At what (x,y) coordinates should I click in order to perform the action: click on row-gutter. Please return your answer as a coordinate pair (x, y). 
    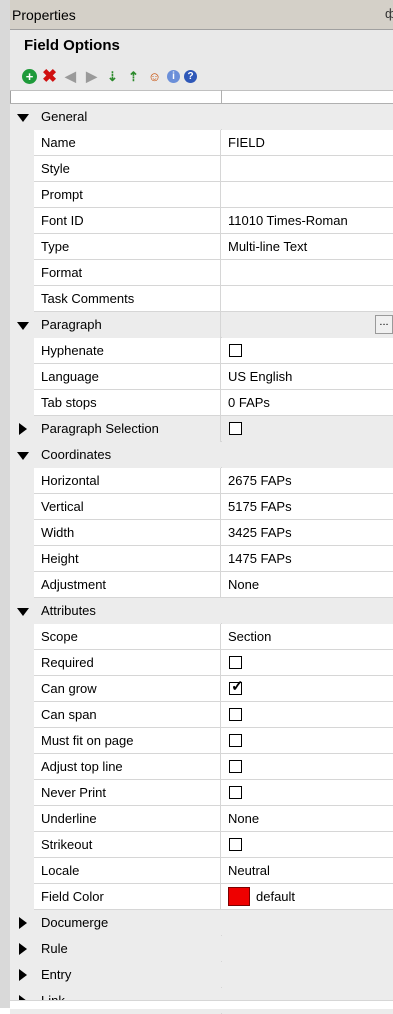
    Looking at the image, I should click on (22, 481).